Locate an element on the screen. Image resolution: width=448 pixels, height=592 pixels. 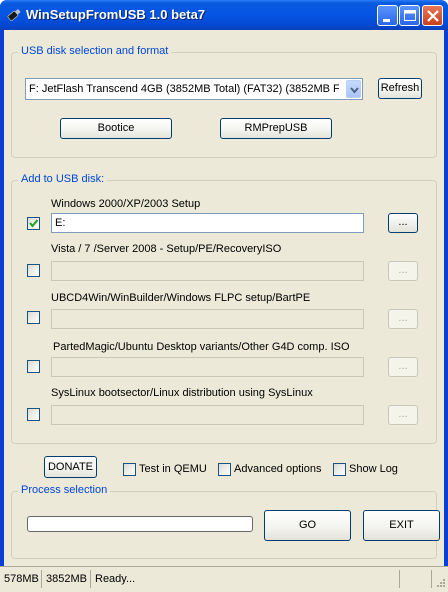
process-selection-title: Process selection is located at coordinates (64, 490).